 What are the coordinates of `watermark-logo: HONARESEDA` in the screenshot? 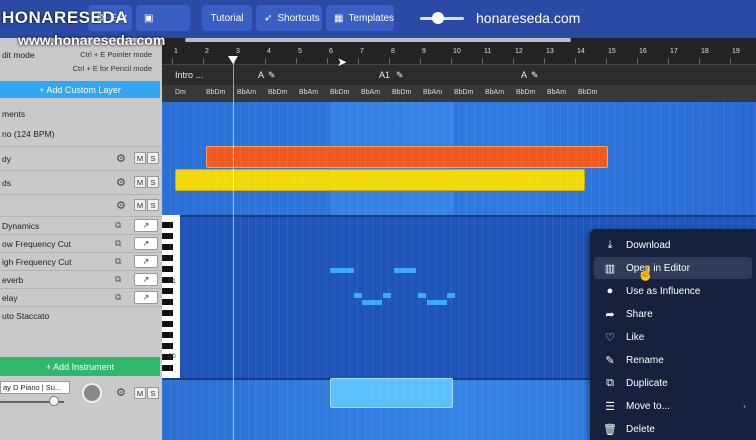 It's located at (65, 17).